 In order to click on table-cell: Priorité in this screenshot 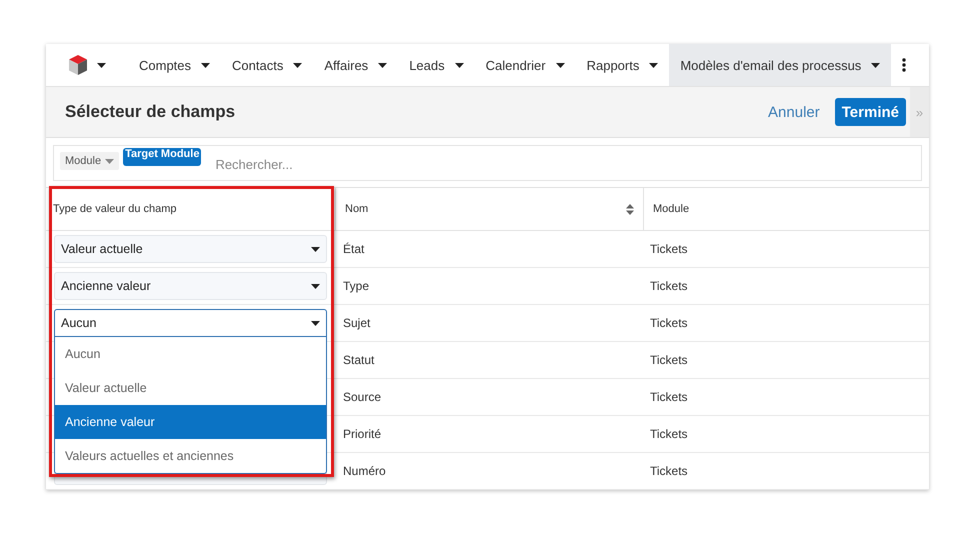, I will do `click(489, 434)`.